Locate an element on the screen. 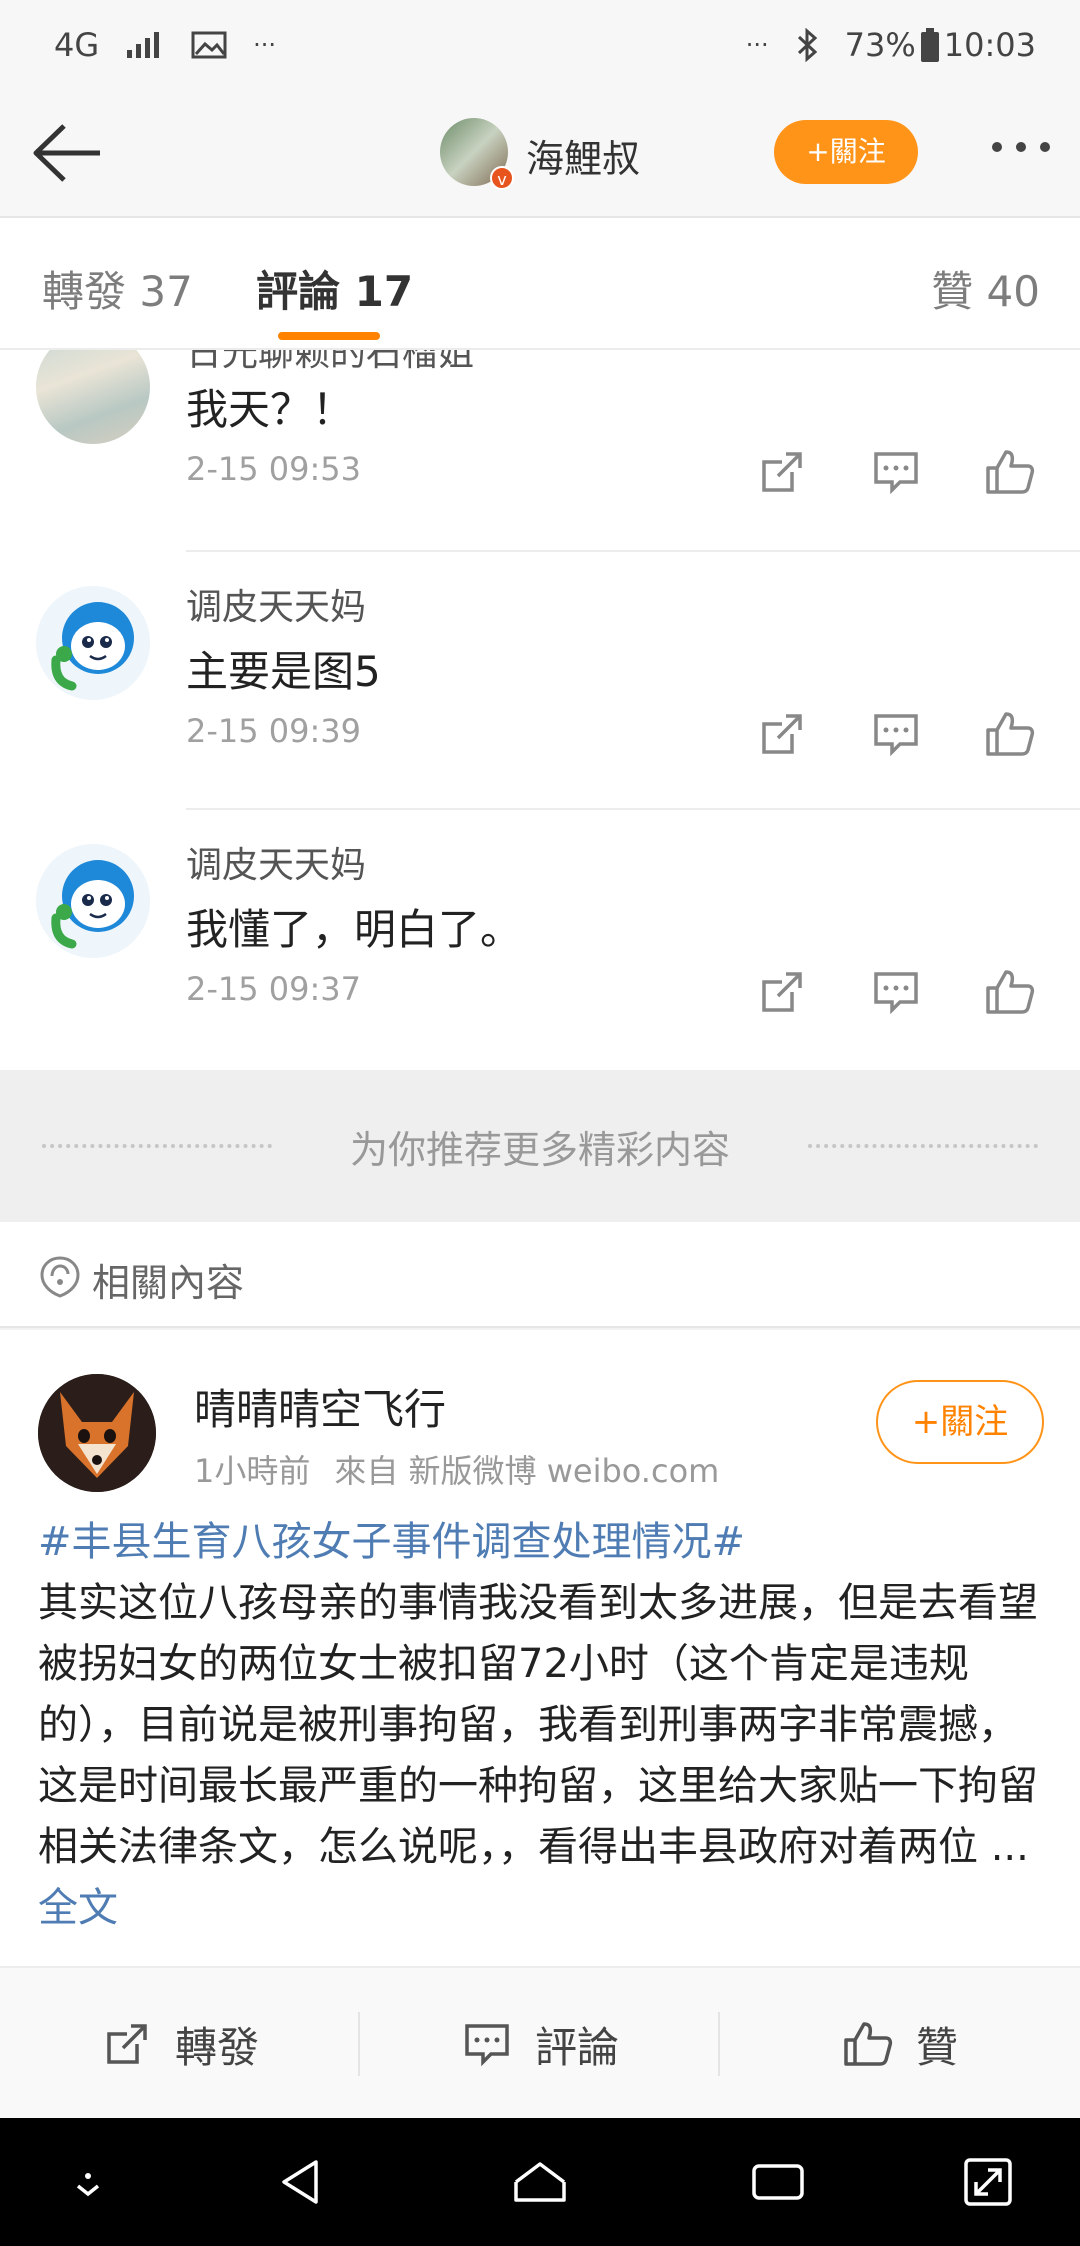  thumbs-up-icon is located at coordinates (868, 2044).